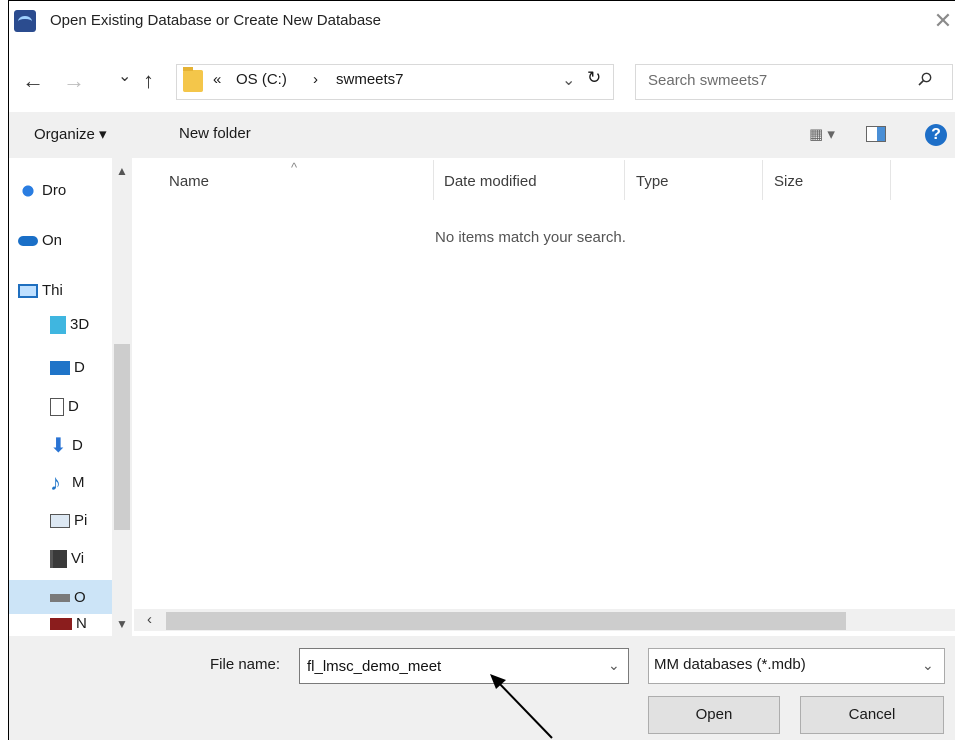 The width and height of the screenshot is (955, 740). What do you see at coordinates (594, 78) in the screenshot?
I see `refresh-icon: ↻` at bounding box center [594, 78].